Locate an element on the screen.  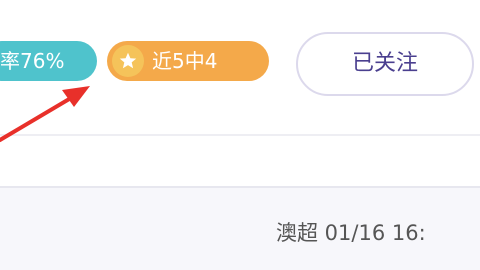
win-rate-text: 率76% is located at coordinates (32, 61).